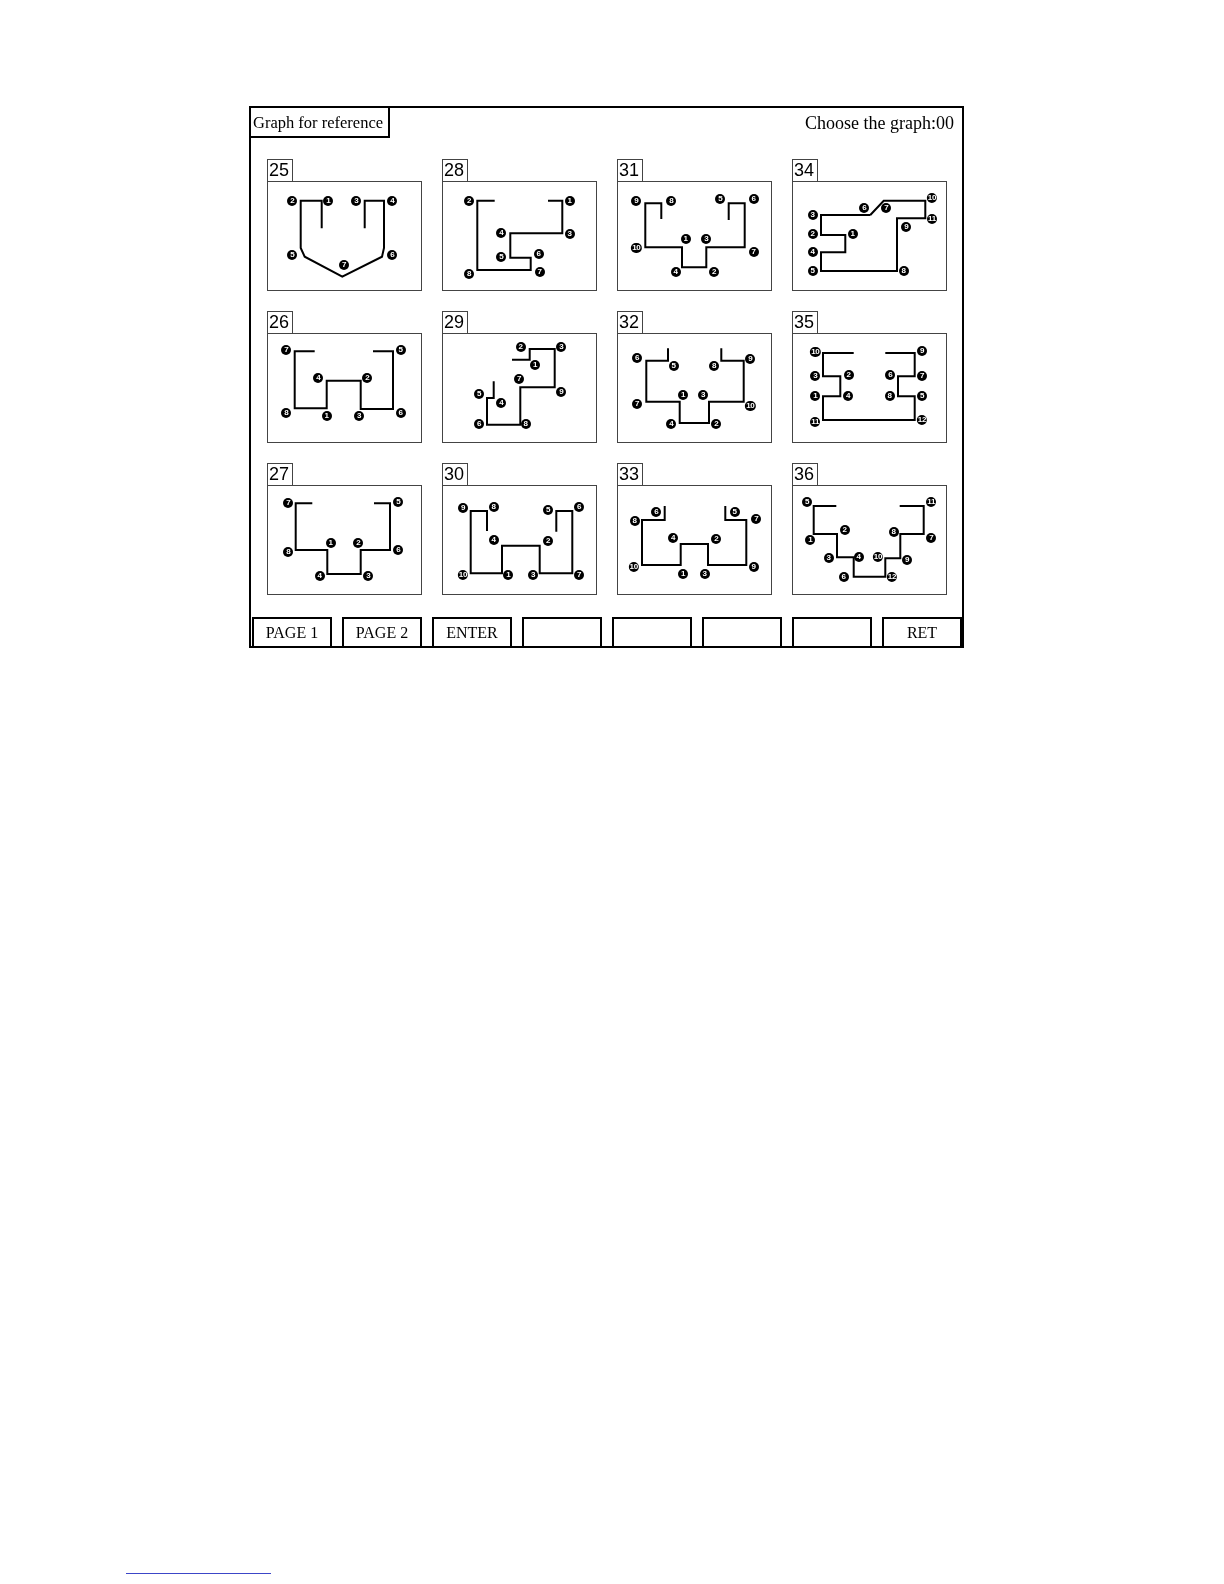 The image size is (1224, 1584). I want to click on graph-number: 30, so click(455, 474).